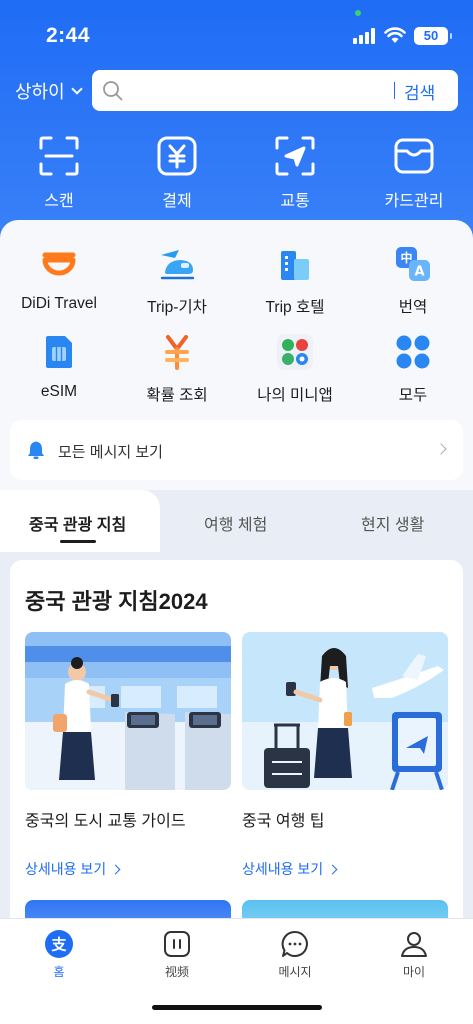 This screenshot has width=473, height=1024. I want to click on service-train: Trip-기차, so click(177, 281).